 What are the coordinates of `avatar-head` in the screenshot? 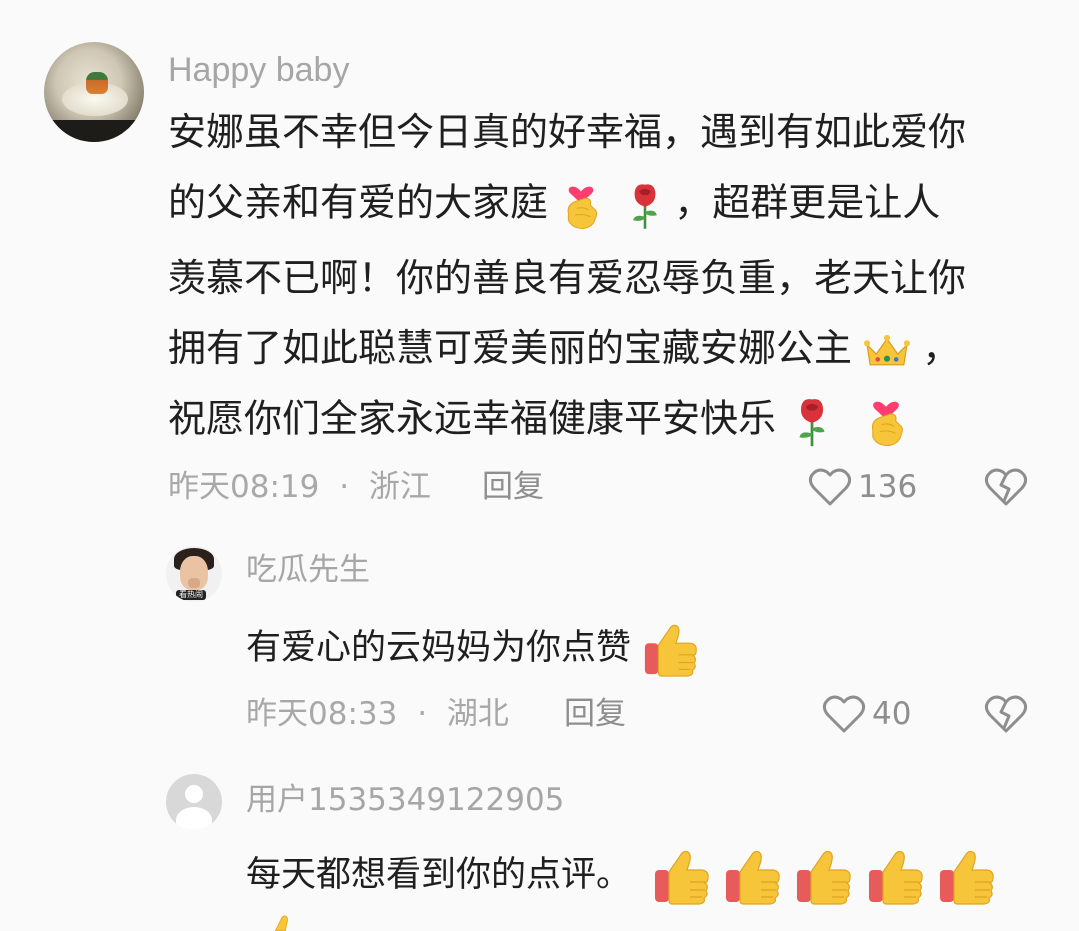 It's located at (194, 794).